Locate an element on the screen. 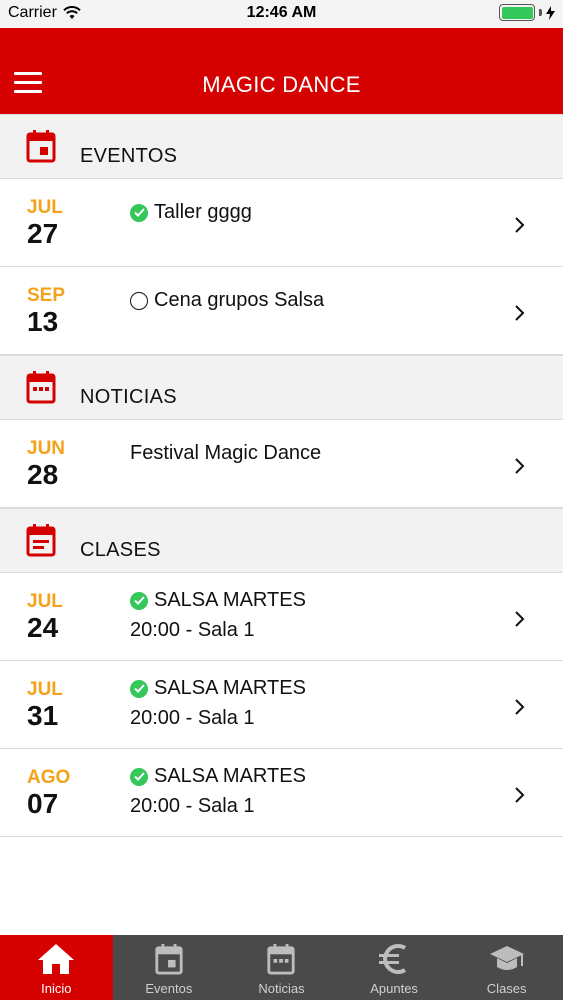 The width and height of the screenshot is (563, 1000). date-block: JUL 31 is located at coordinates (62, 705).